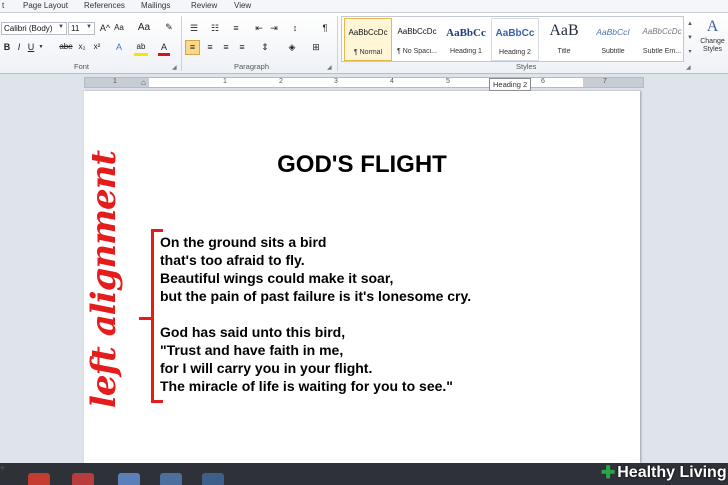  Describe the element at coordinates (39, 479) in the screenshot. I see `browser-icon` at that location.